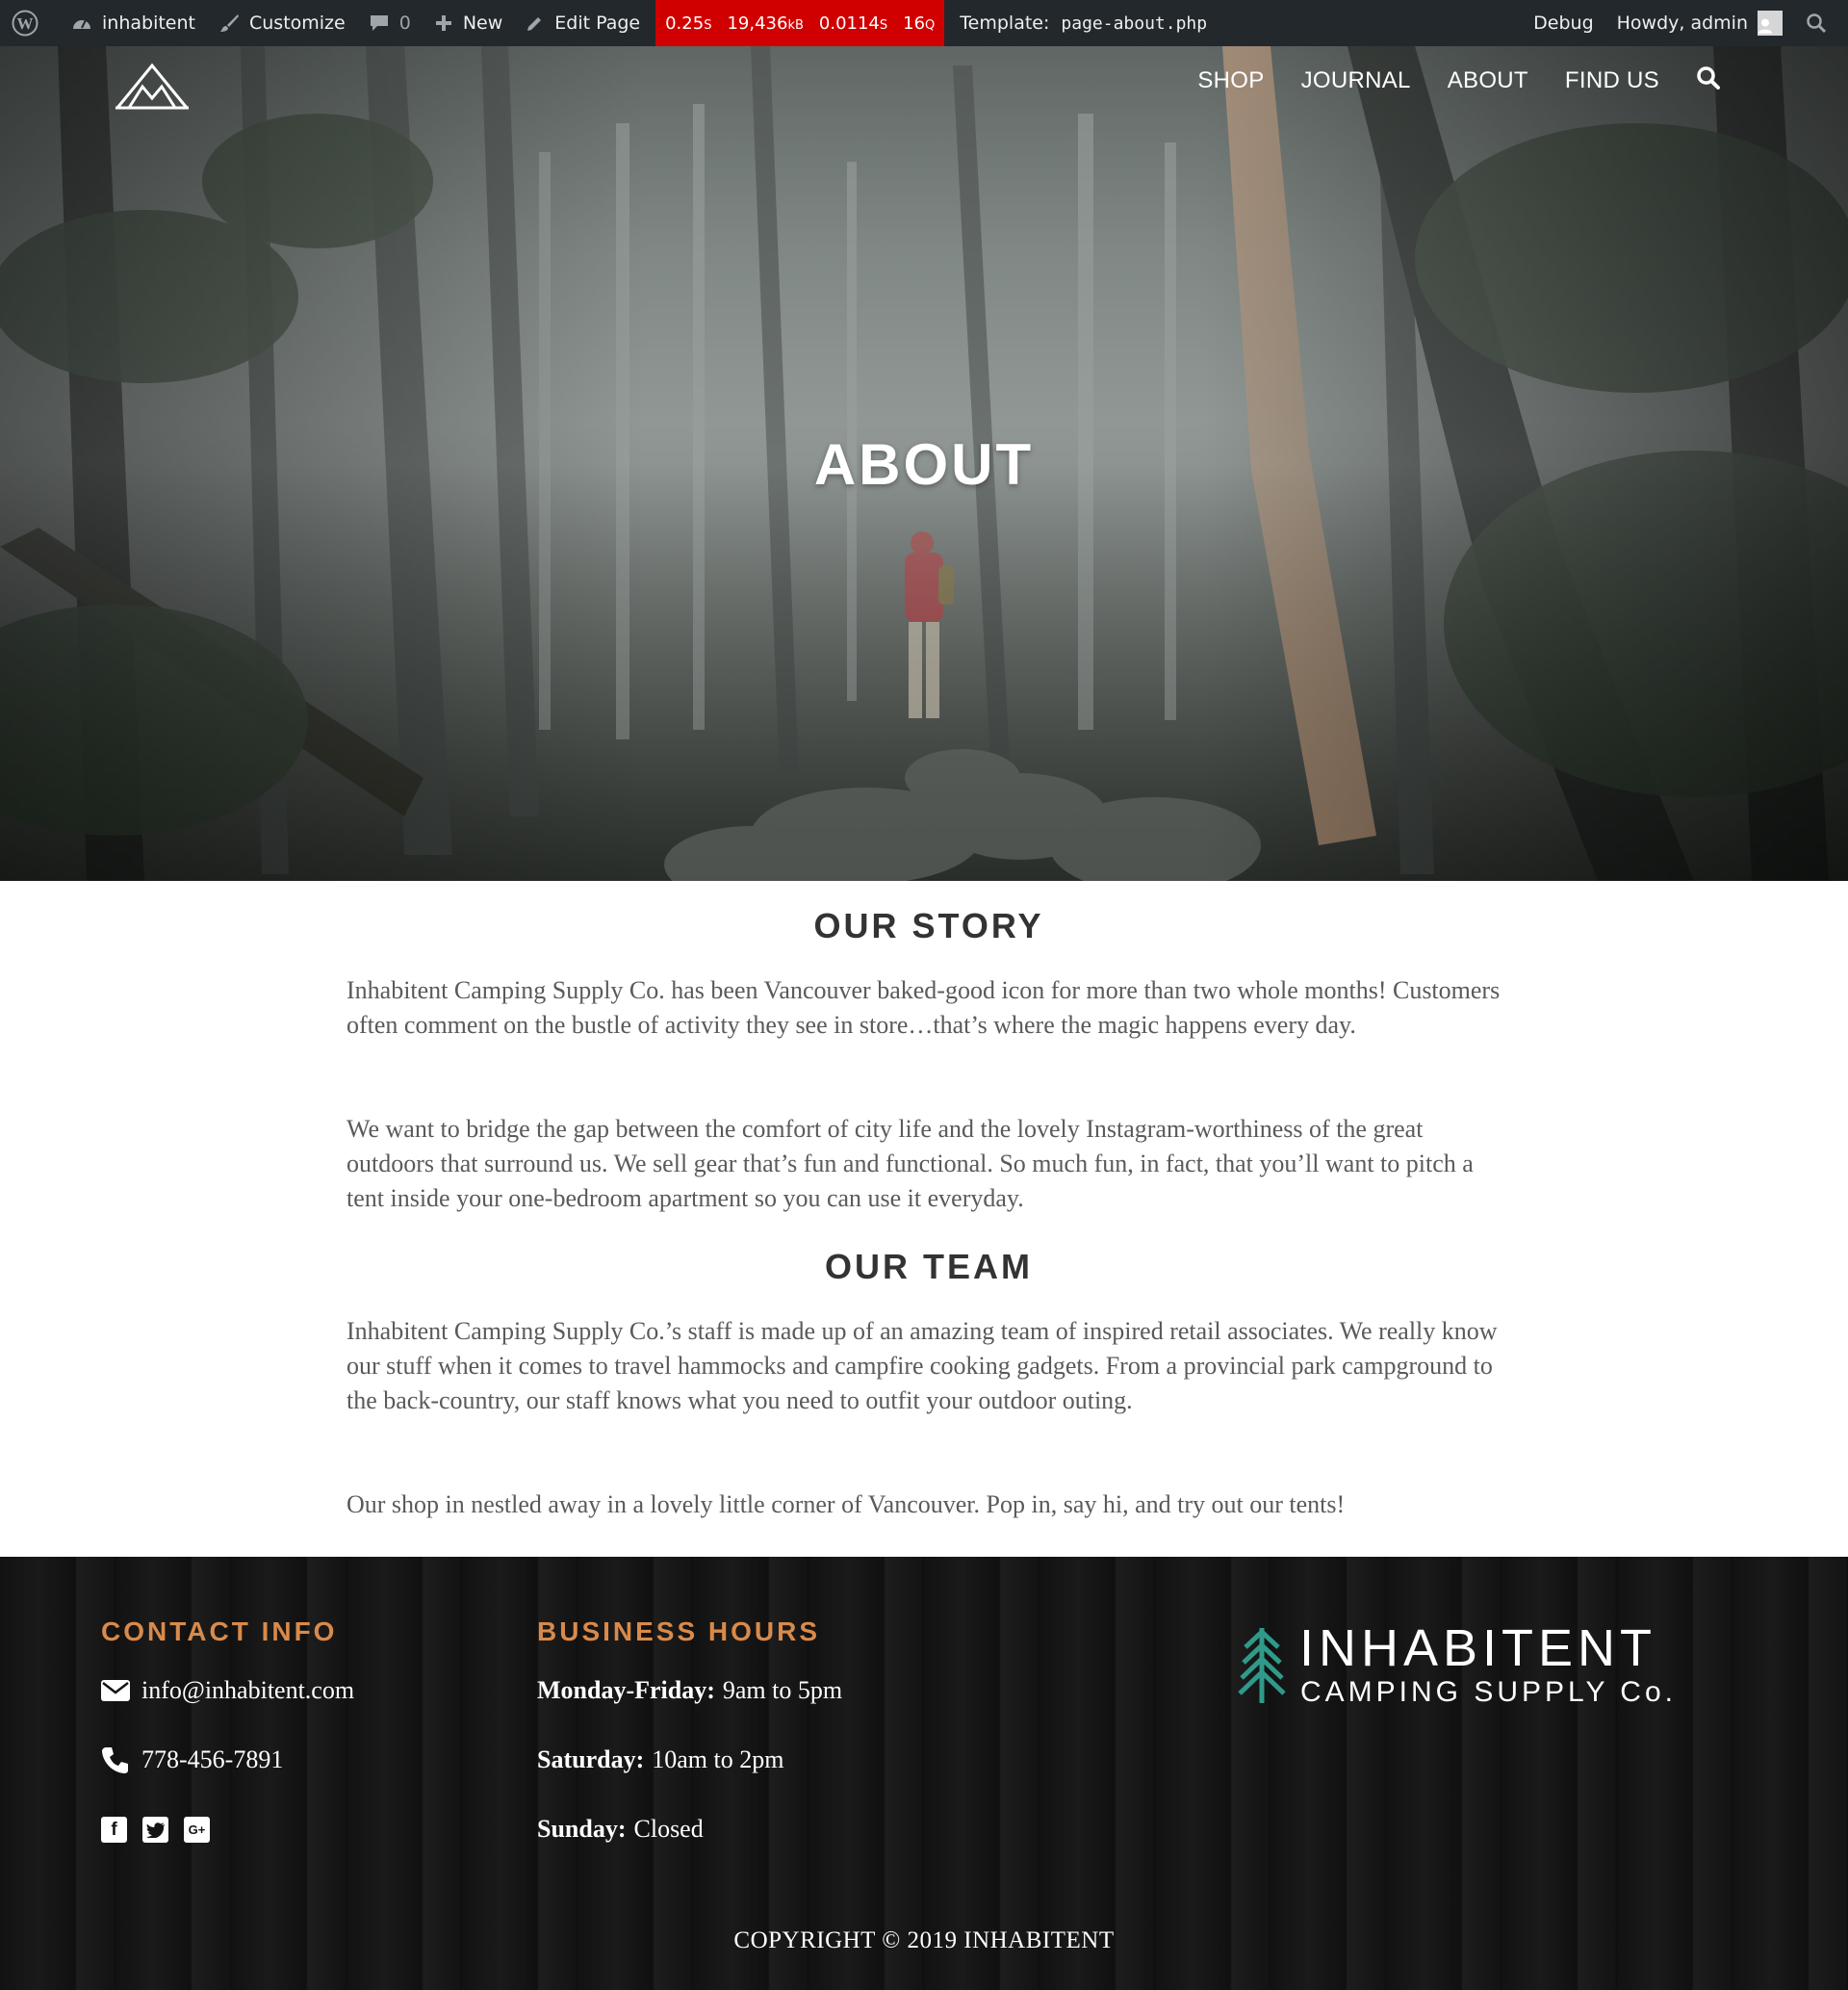 Image resolution: width=1848 pixels, height=1990 pixels. I want to click on howdy-label: Howdy, admin, so click(1682, 23).